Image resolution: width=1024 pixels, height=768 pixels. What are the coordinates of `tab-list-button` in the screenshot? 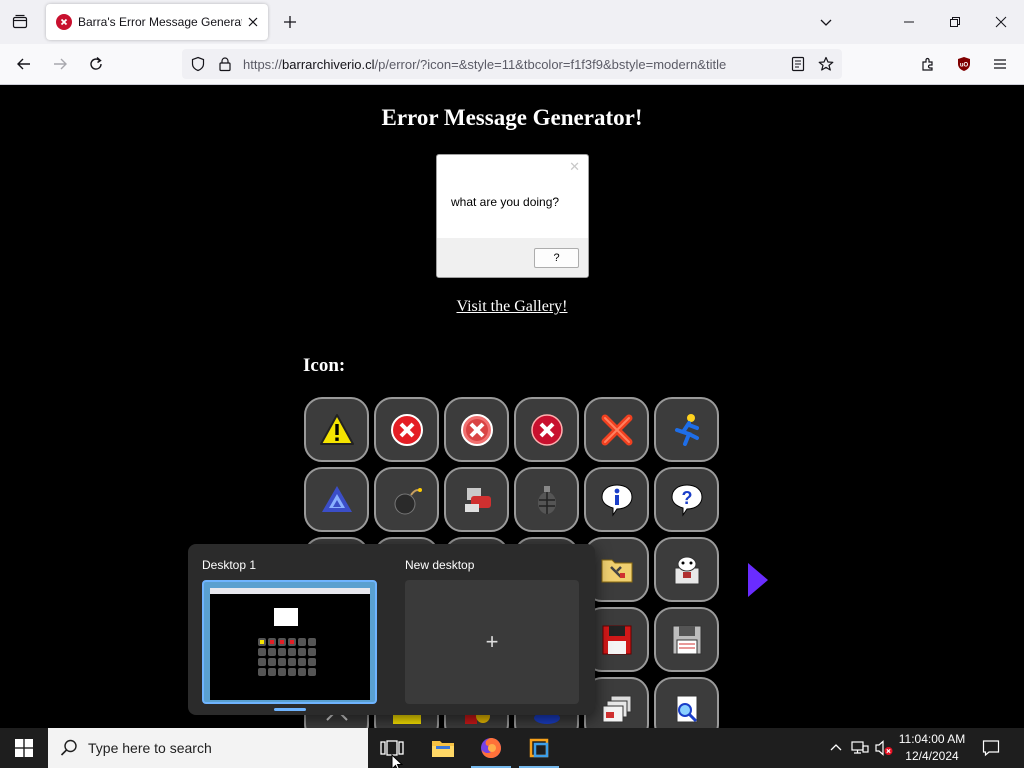 It's located at (20, 22).